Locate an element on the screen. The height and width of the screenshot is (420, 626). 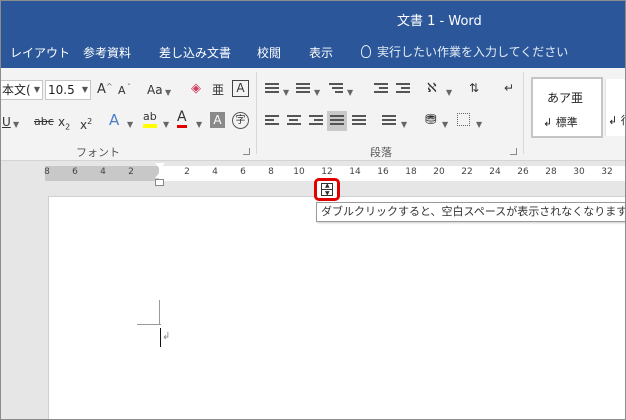
align-center-icon is located at coordinates (294, 121).